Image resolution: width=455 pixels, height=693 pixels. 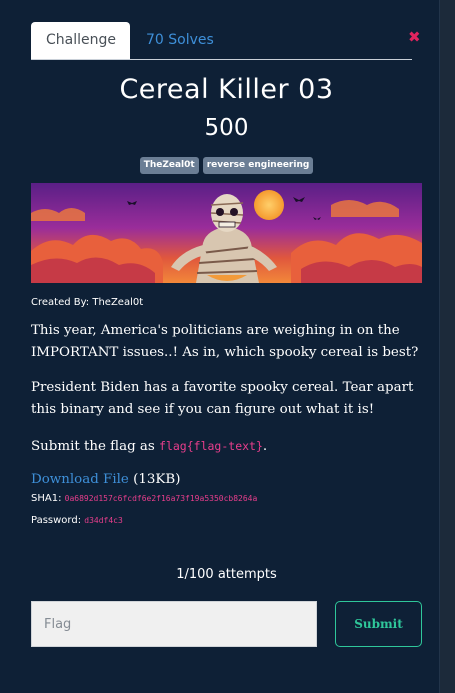 I want to click on tab-bar: Challenge 70 Solves, so click(x=221, y=41).